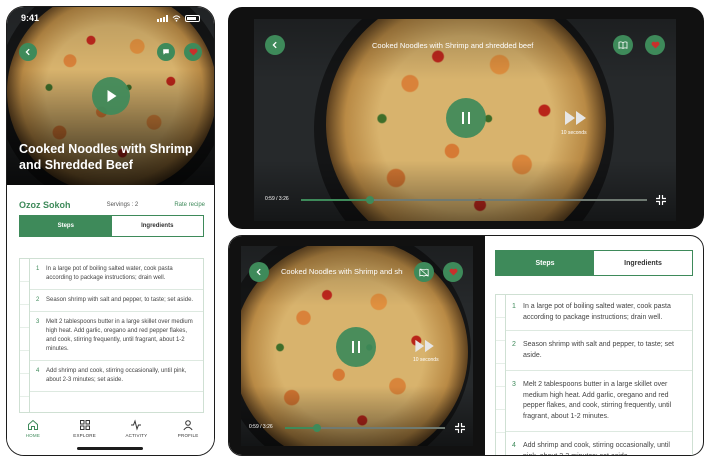 The image size is (710, 463). I want to click on status-time: 9:41, so click(30, 18).